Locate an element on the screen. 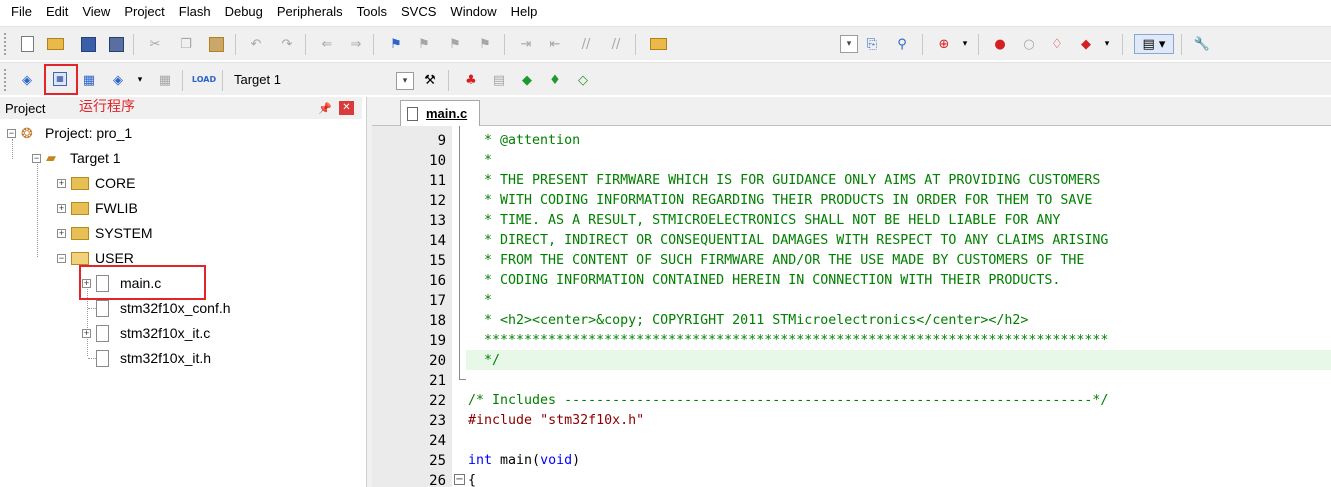 The image size is (1331, 487). navigate-forward-icon: ⇒ is located at coordinates (356, 44).